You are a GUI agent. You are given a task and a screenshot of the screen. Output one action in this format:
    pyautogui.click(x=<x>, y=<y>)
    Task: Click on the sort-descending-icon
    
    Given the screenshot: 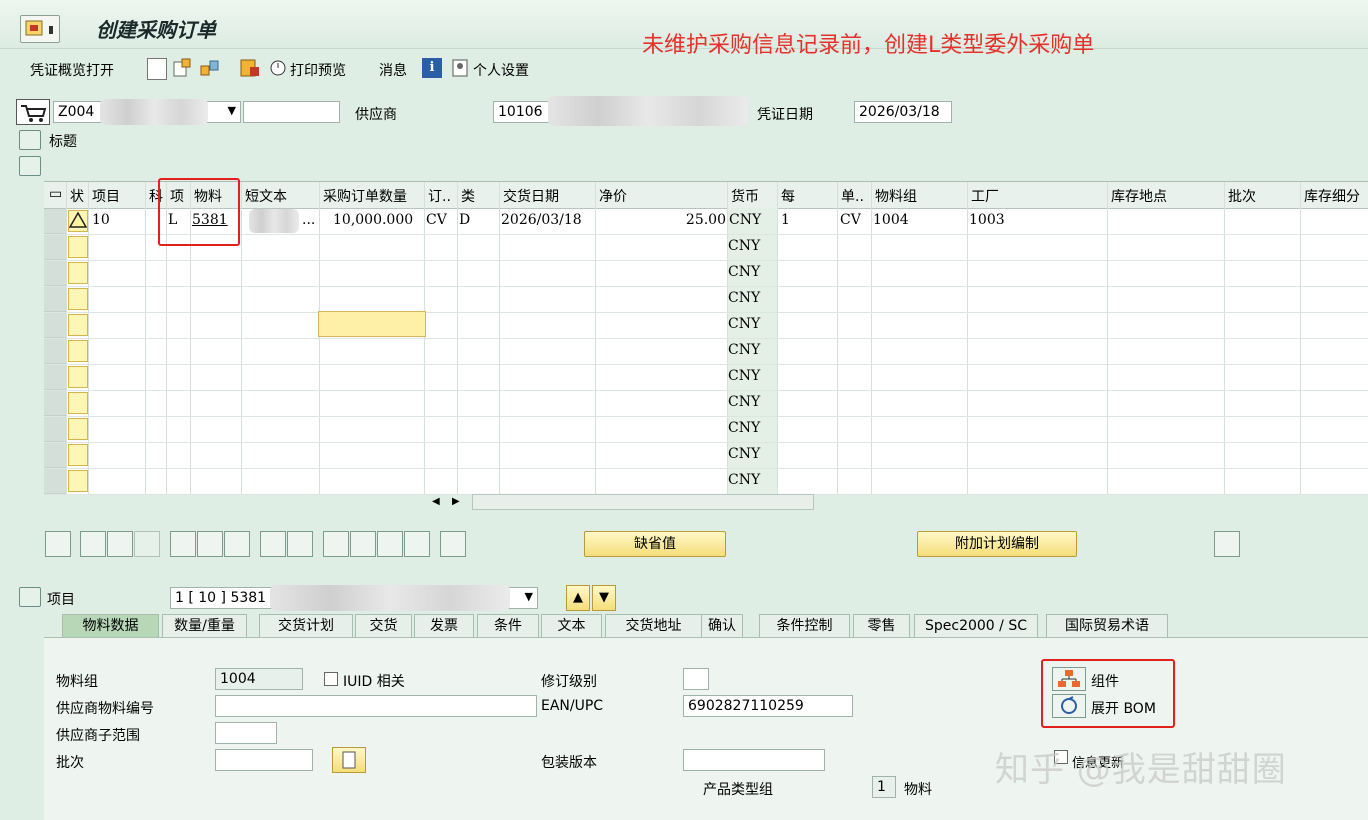 What is the action you would take?
    pyautogui.click(x=363, y=544)
    